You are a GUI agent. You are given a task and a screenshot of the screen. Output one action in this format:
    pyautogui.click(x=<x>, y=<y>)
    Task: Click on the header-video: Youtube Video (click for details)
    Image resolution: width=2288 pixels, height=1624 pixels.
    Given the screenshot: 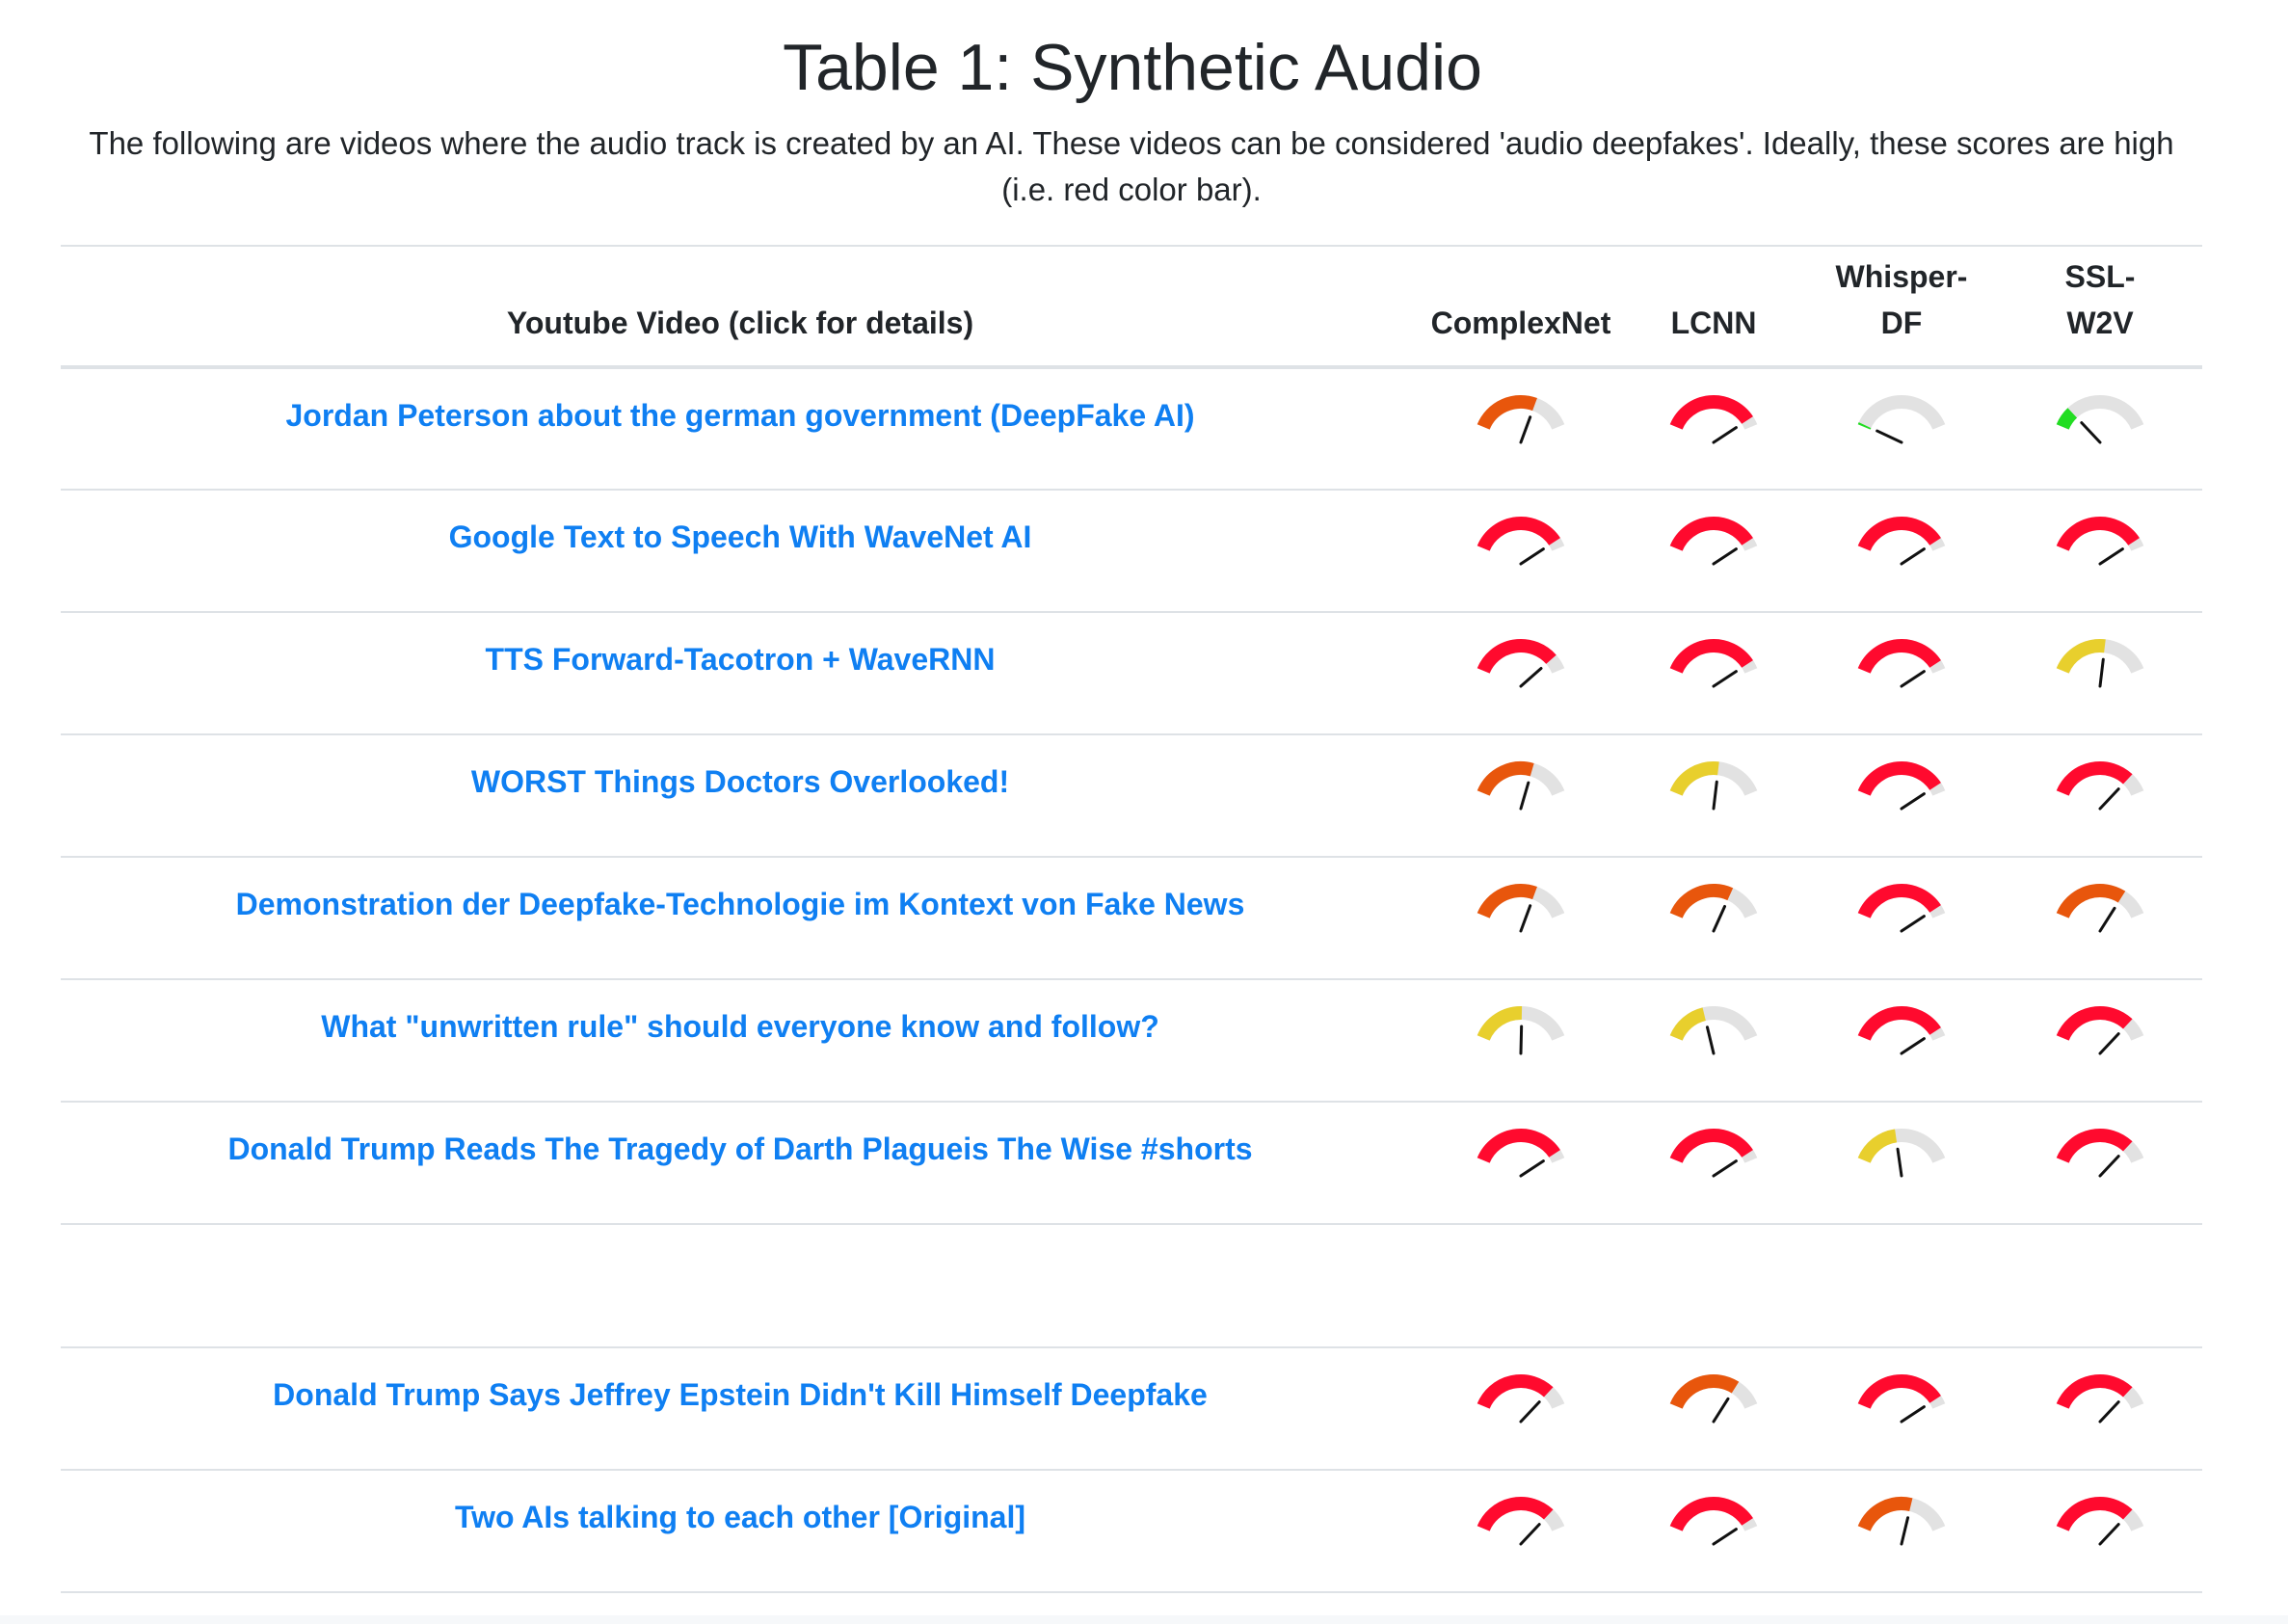 What is the action you would take?
    pyautogui.click(x=740, y=307)
    